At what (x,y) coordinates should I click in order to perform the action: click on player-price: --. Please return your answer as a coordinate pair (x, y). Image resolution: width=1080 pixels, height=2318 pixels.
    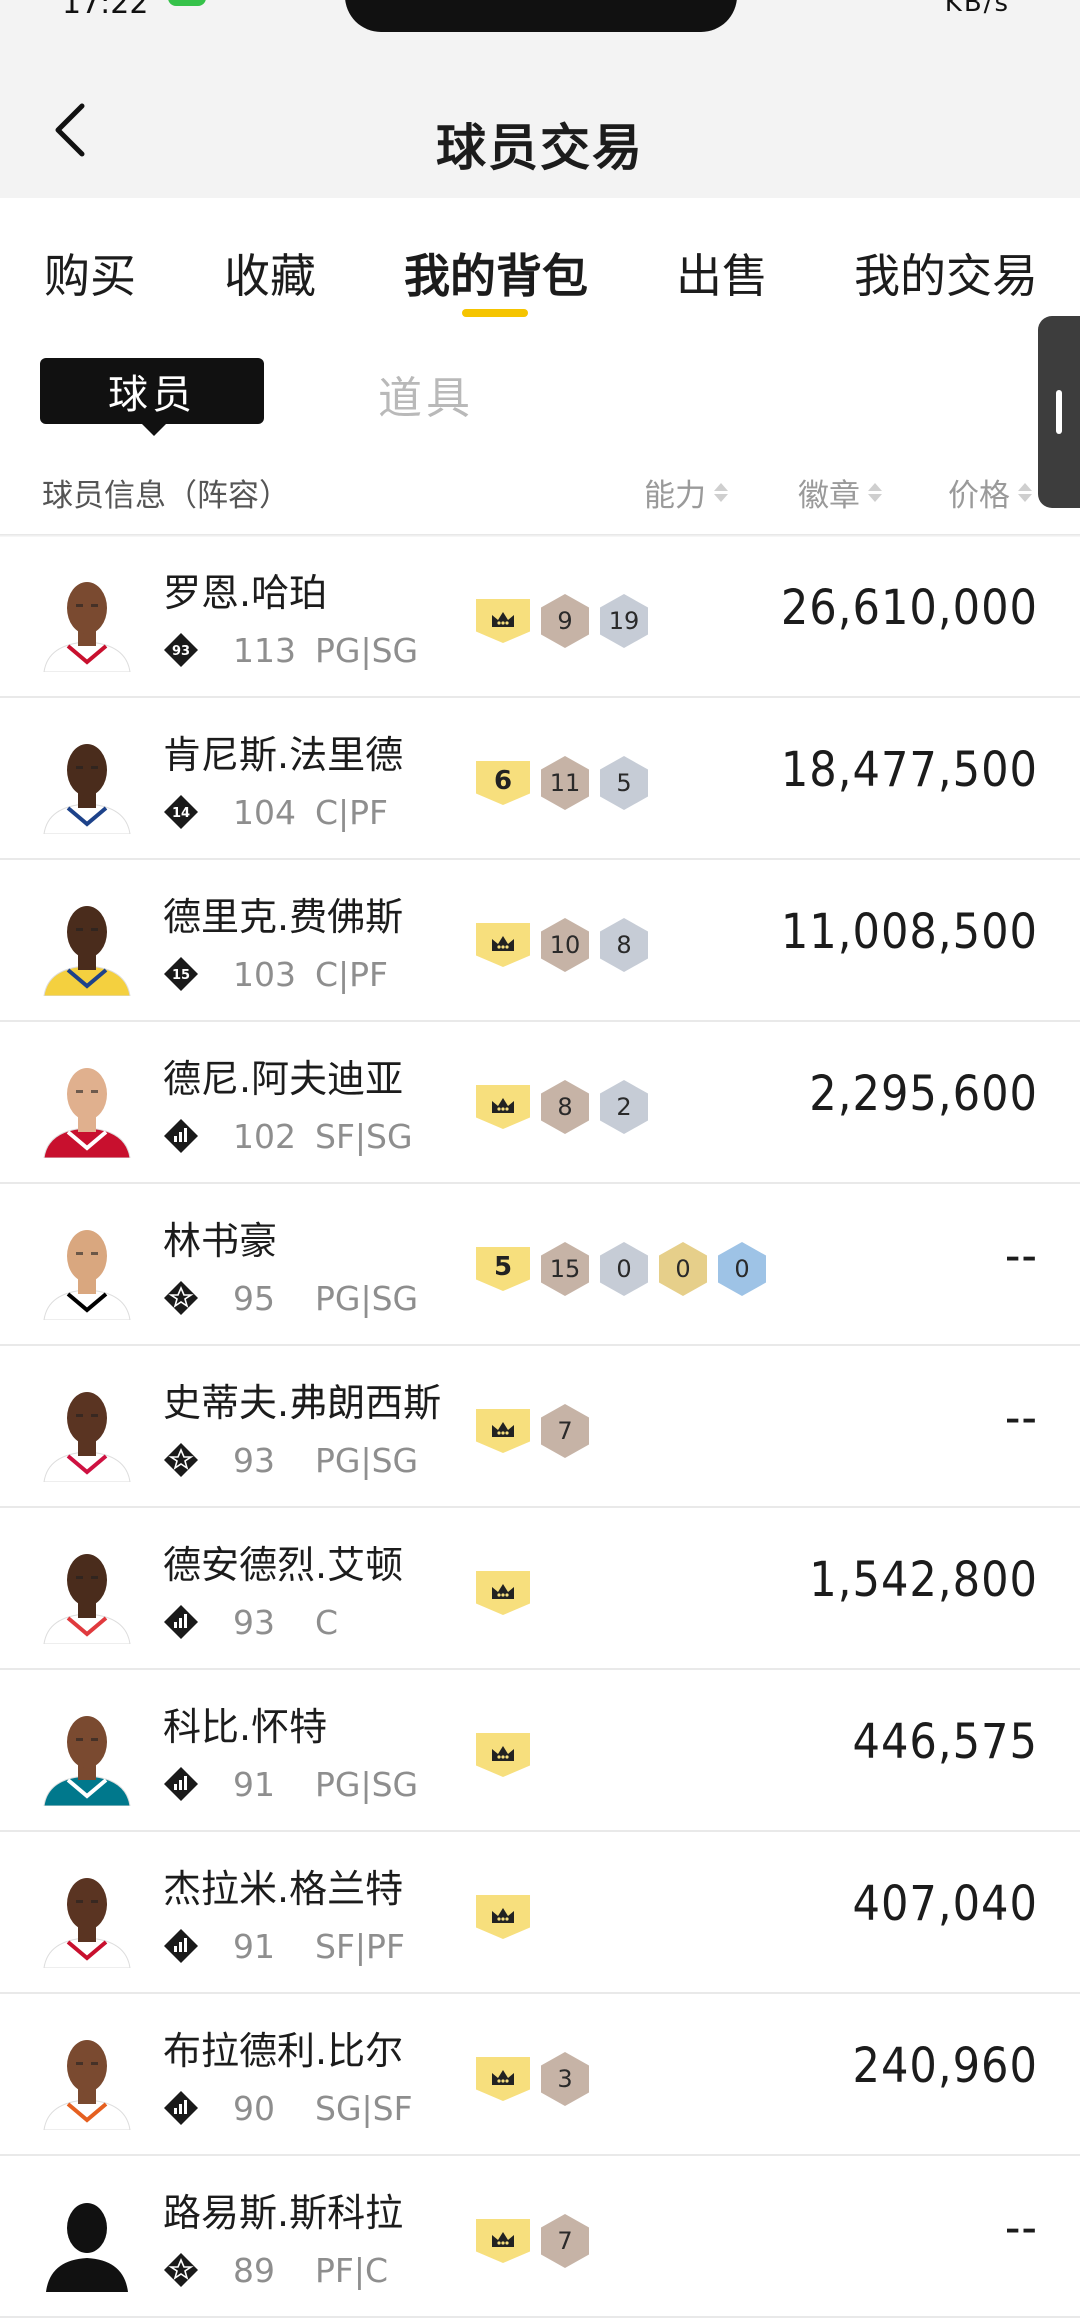
    Looking at the image, I should click on (1021, 1418).